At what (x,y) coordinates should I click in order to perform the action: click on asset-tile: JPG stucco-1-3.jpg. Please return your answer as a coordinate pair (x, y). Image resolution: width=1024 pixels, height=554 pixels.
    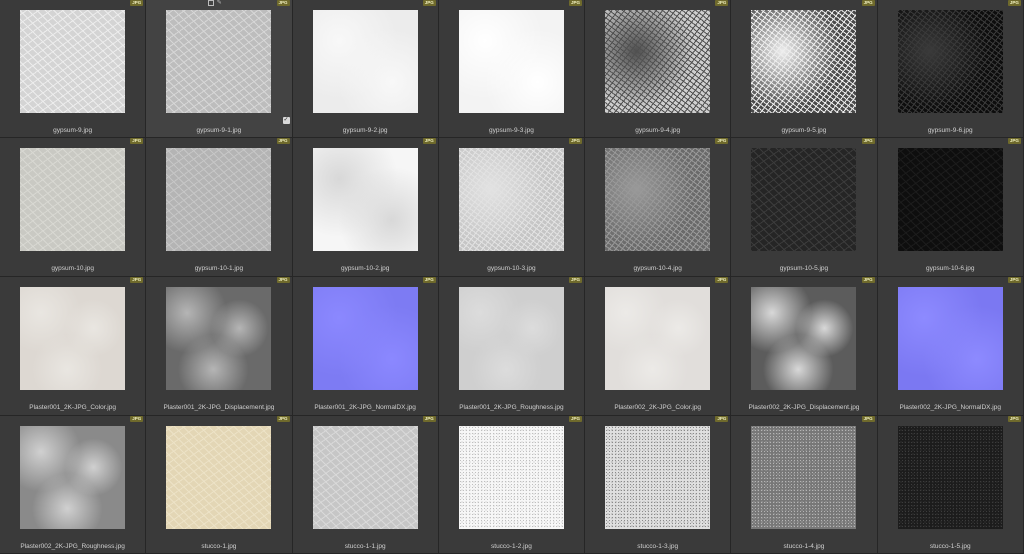
    Looking at the image, I should click on (658, 485).